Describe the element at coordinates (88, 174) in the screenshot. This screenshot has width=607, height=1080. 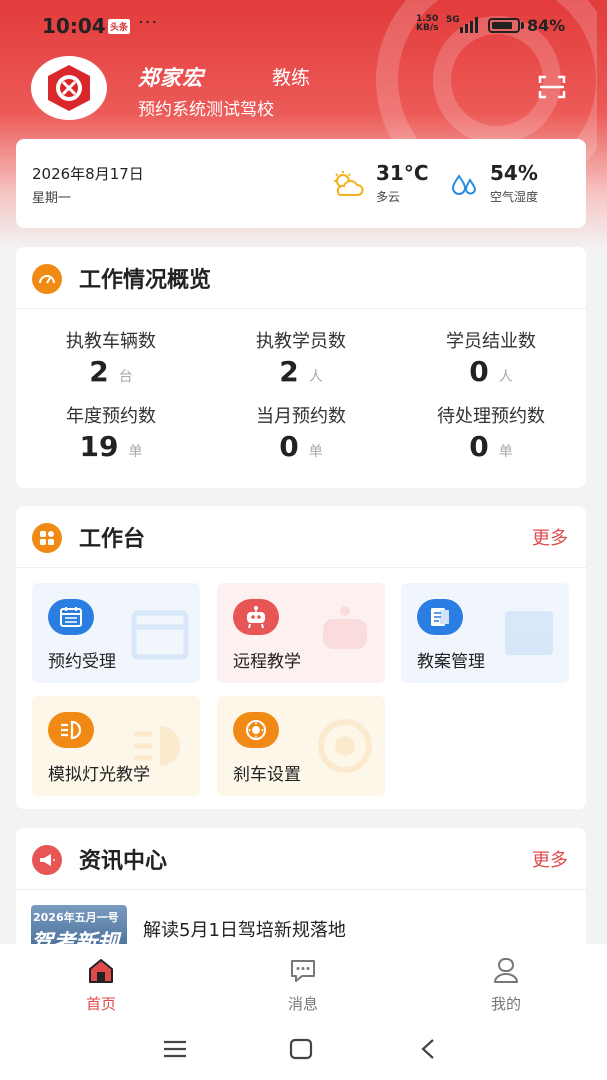
I see `current-date: 2026年8月17日` at that location.